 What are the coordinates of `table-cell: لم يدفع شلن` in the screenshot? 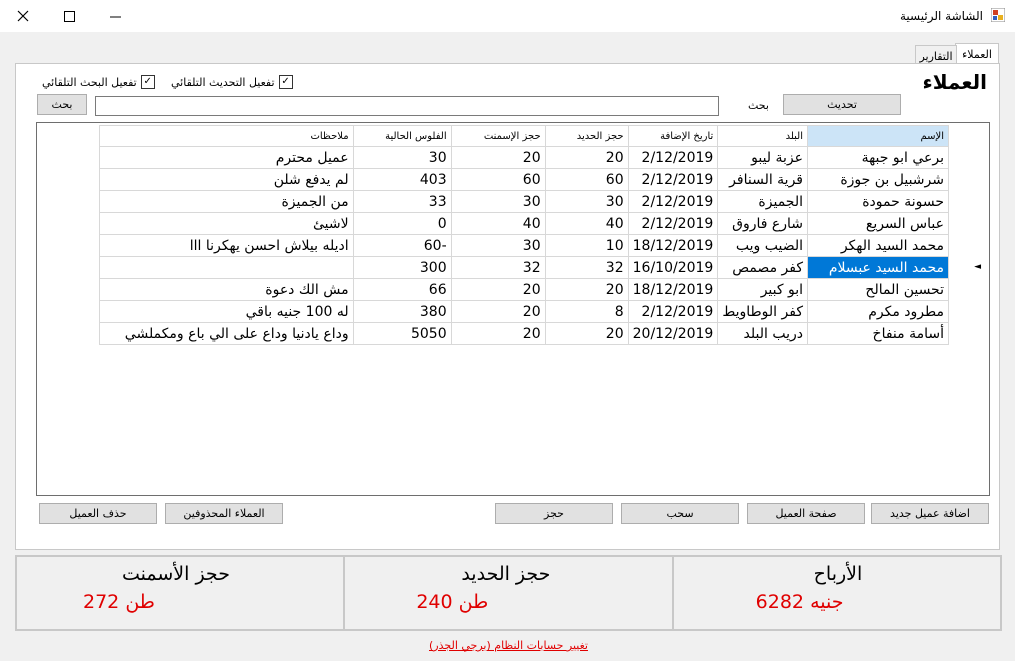 It's located at (226, 179).